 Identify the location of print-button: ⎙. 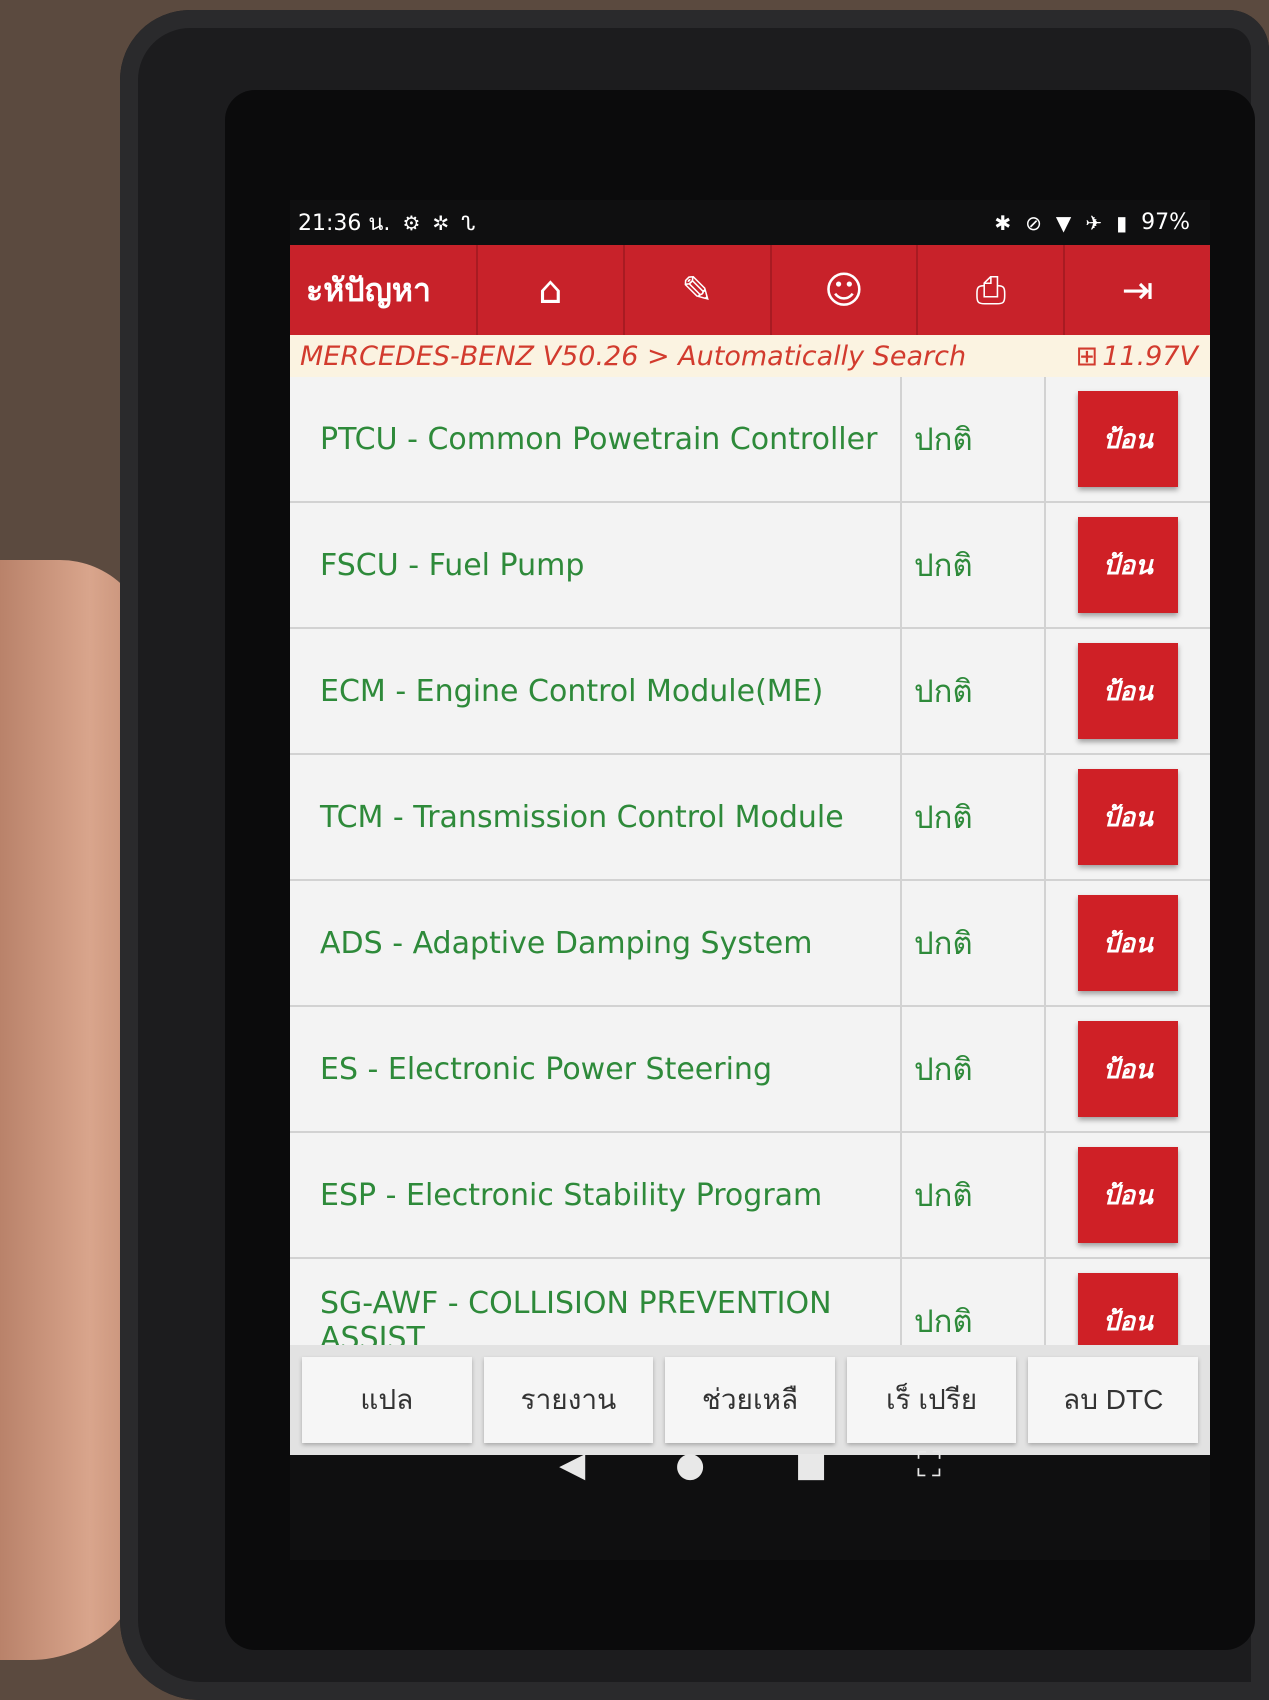
(992, 290).